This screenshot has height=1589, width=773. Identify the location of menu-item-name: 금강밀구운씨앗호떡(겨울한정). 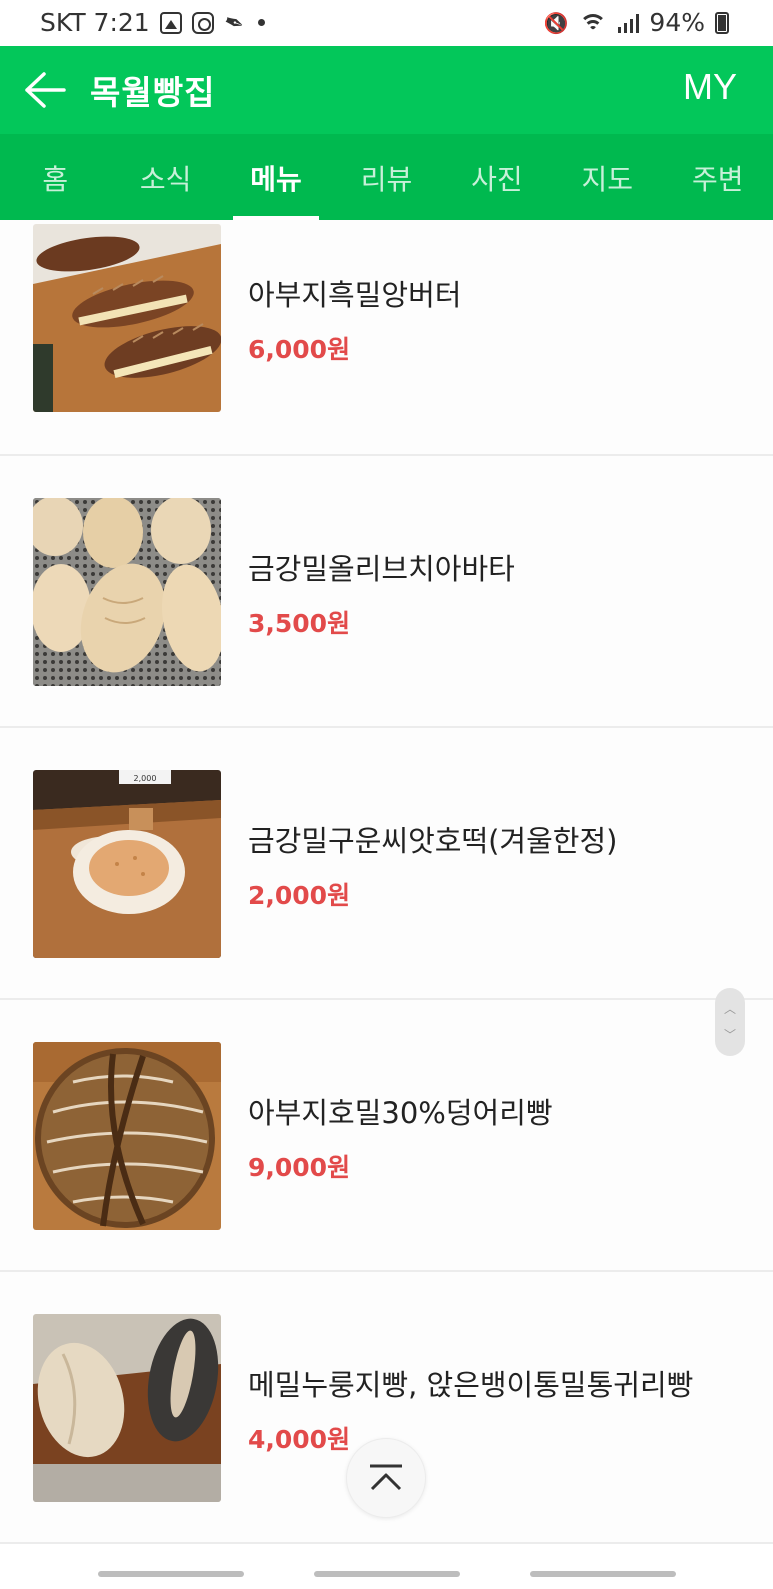
(433, 841).